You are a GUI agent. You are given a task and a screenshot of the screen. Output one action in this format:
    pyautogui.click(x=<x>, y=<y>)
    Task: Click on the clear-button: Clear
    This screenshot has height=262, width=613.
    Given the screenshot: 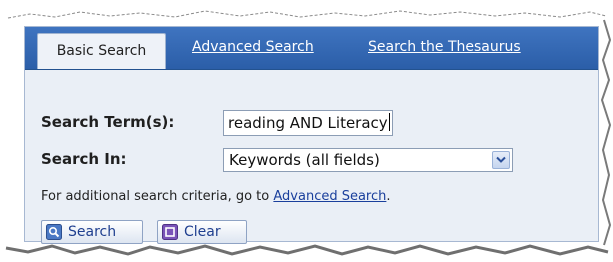 What is the action you would take?
    pyautogui.click(x=202, y=232)
    